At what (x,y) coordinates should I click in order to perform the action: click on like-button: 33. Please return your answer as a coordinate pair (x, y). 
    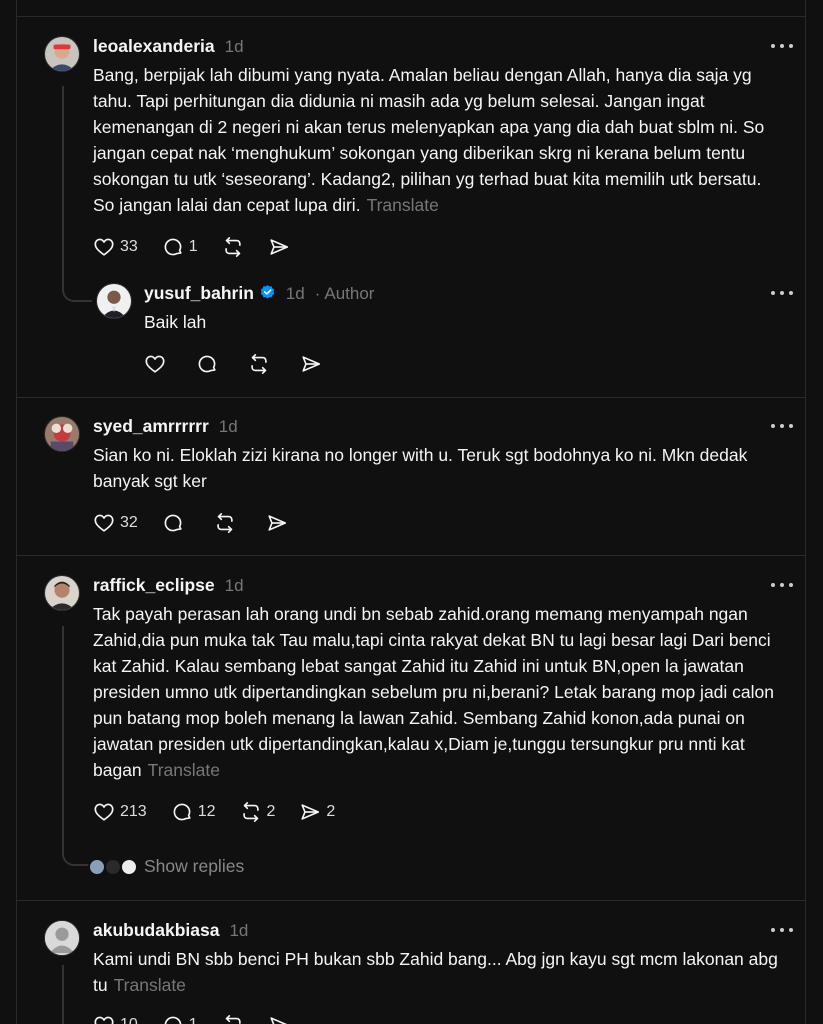
    Looking at the image, I should click on (115, 247).